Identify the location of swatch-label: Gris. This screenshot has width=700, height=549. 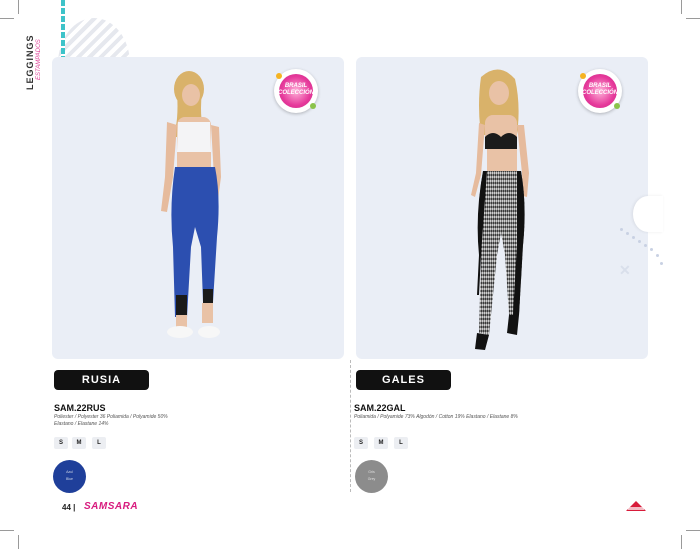
(371, 472).